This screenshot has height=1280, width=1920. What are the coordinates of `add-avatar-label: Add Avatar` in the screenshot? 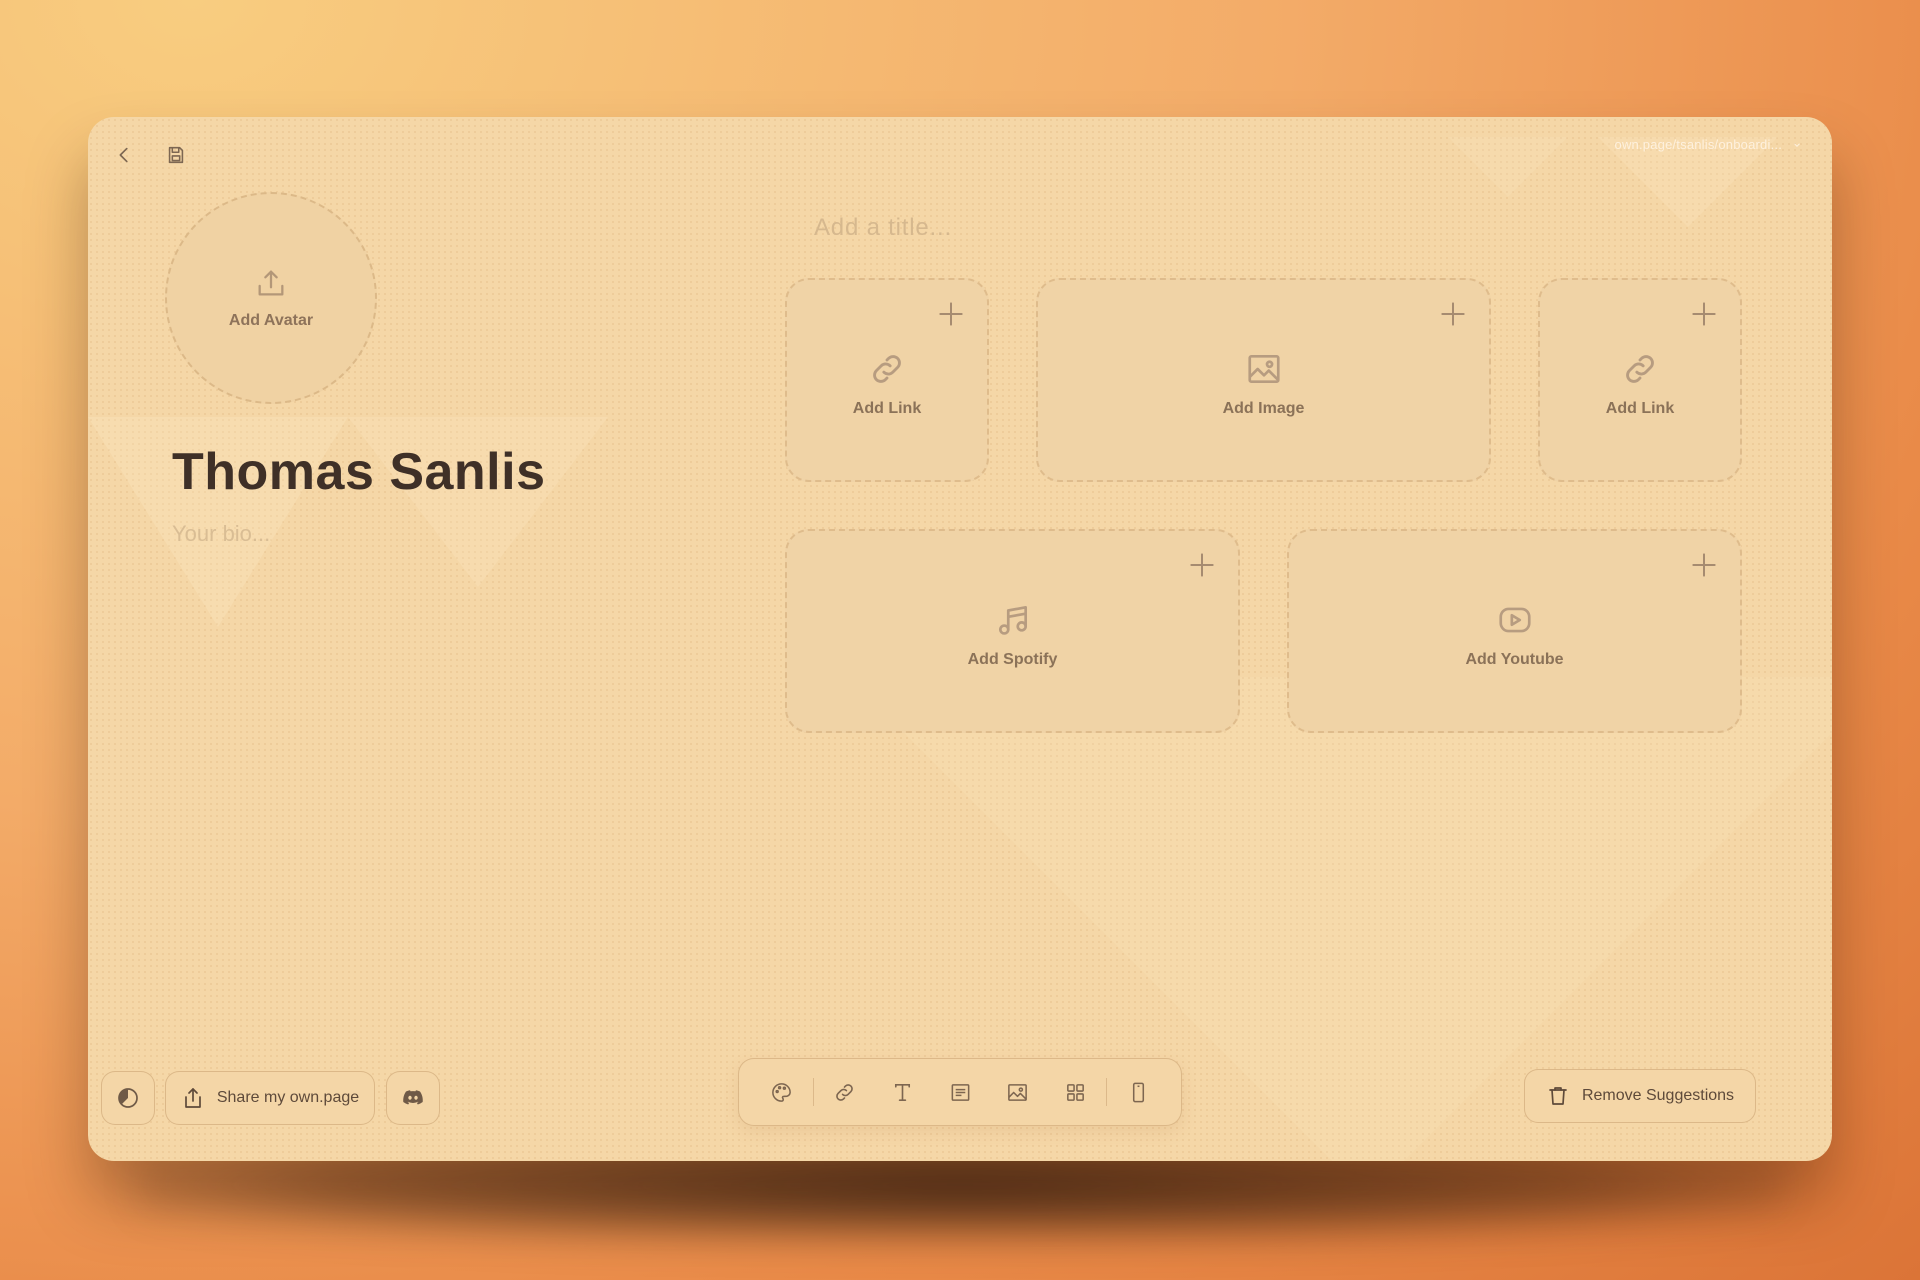 It's located at (271, 320).